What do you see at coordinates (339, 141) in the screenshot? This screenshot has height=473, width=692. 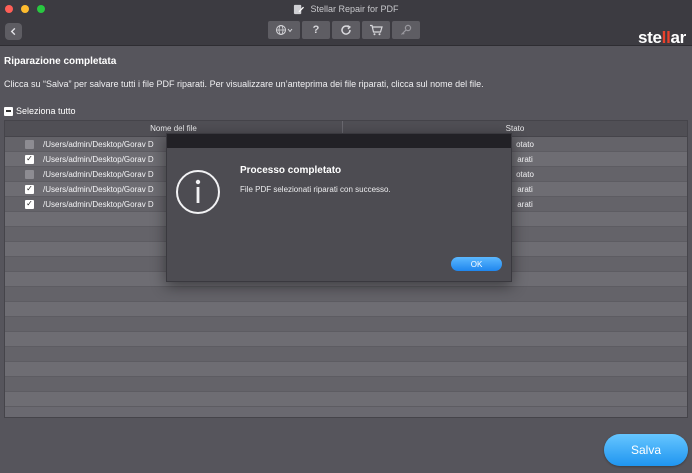 I see `dialog-header-bar` at bounding box center [339, 141].